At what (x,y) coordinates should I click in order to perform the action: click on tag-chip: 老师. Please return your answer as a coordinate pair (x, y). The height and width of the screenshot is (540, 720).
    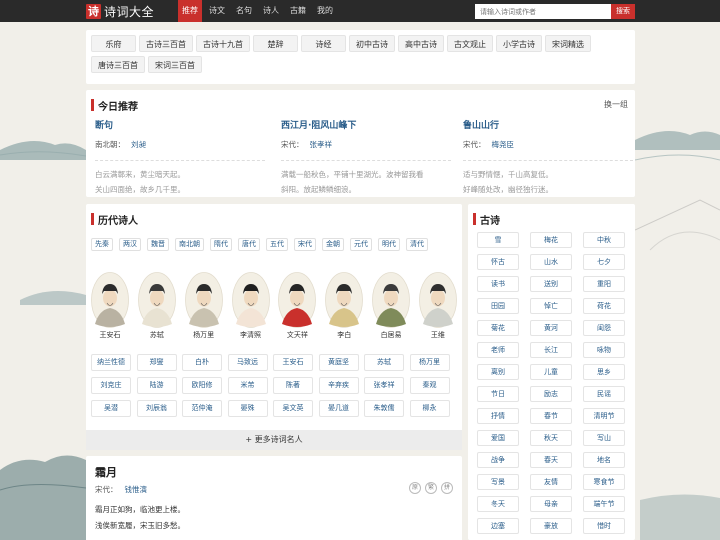
    Looking at the image, I should click on (498, 350).